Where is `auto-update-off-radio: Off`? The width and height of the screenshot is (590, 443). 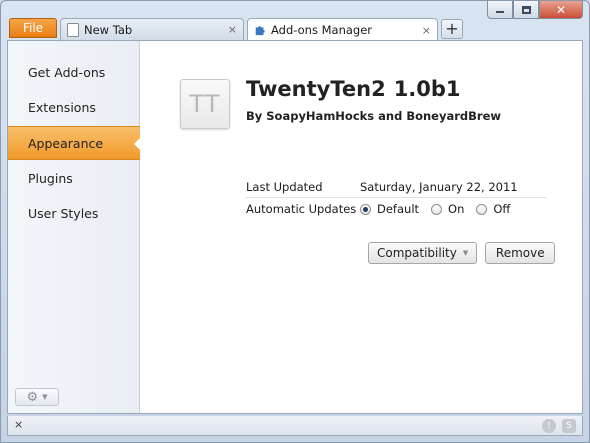
auto-update-off-radio: Off is located at coordinates (493, 209).